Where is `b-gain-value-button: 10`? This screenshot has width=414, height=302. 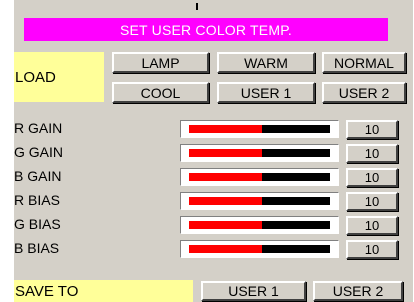 b-gain-value-button: 10 is located at coordinates (372, 177).